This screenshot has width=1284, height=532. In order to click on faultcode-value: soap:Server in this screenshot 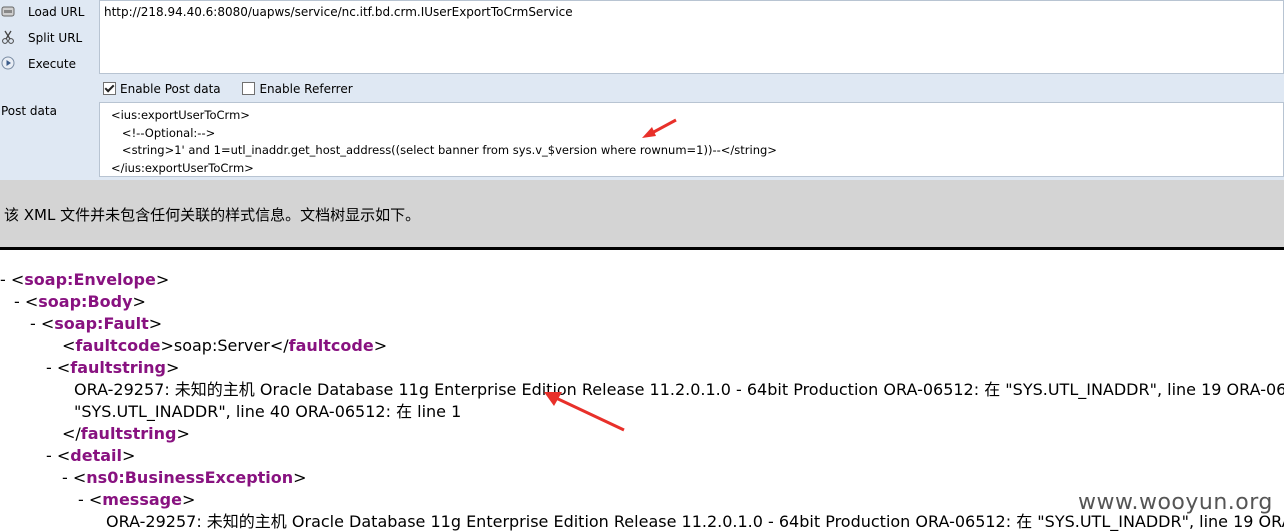, I will do `click(221, 345)`.